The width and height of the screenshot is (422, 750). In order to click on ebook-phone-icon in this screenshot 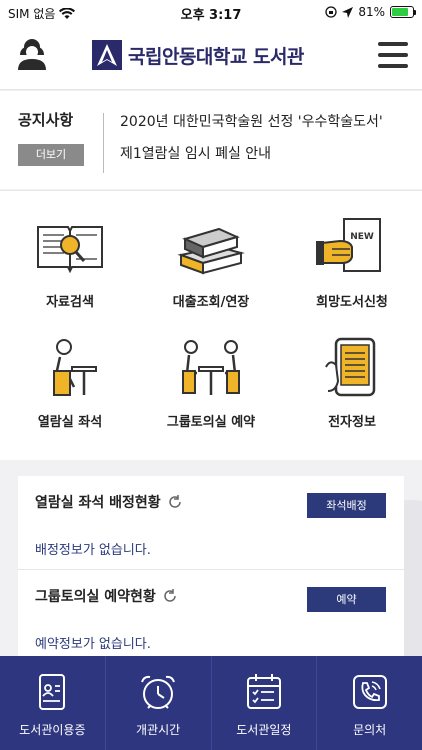, I will do `click(350, 367)`.